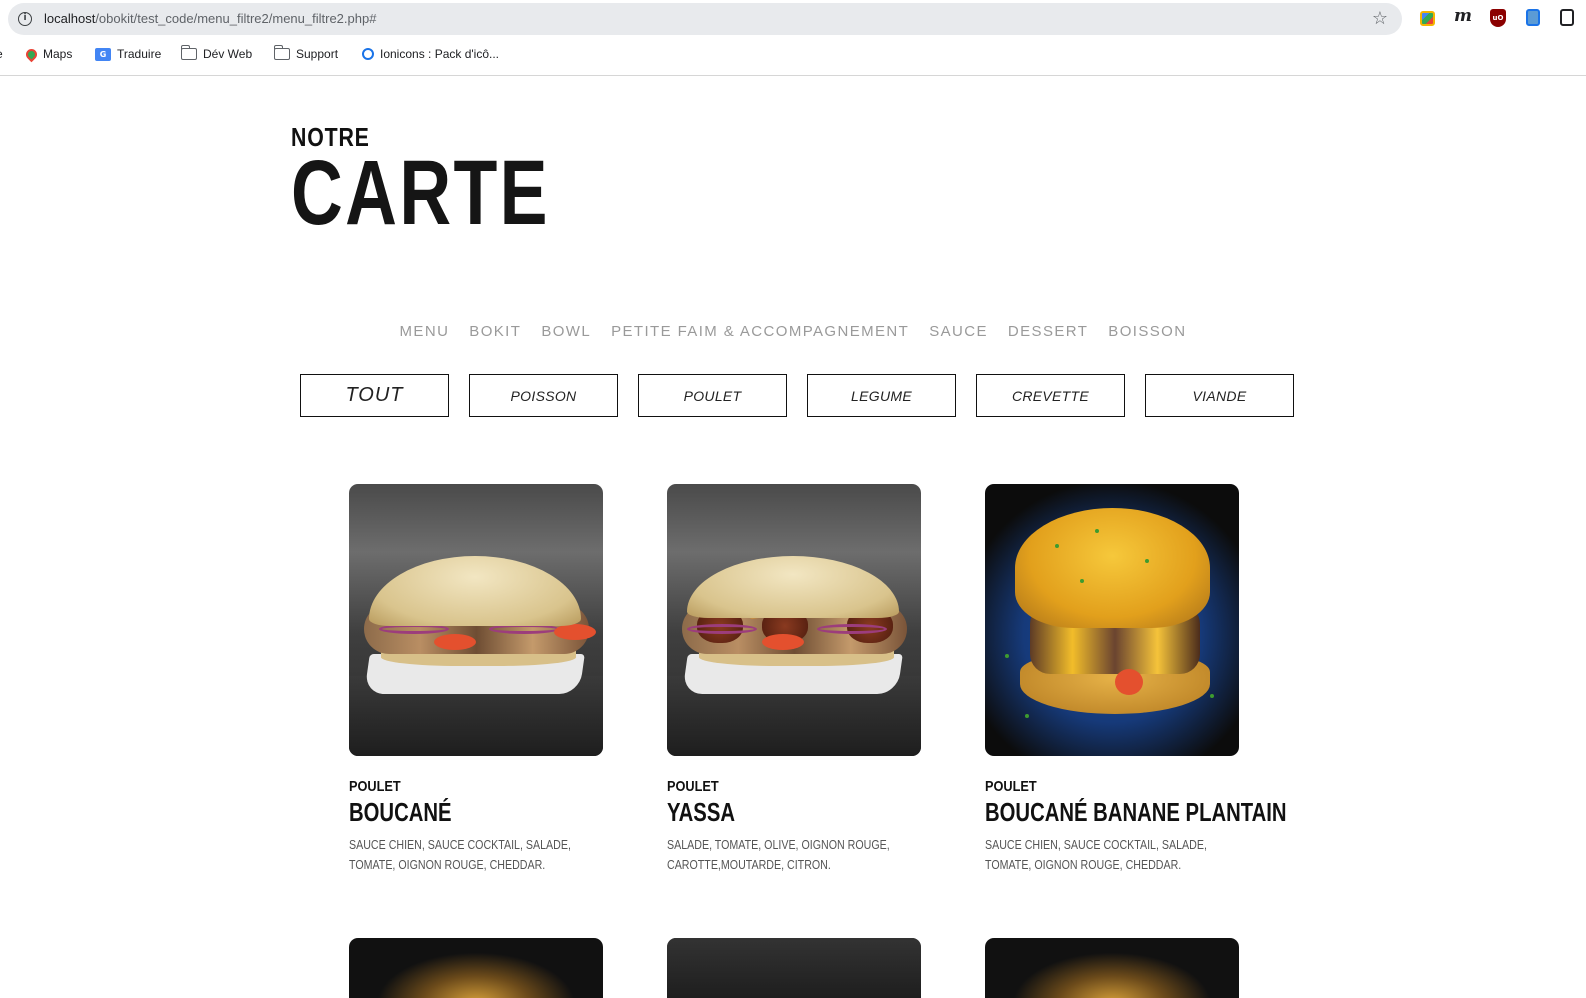 Image resolution: width=1586 pixels, height=998 pixels. I want to click on category-dessert: DESSERT, so click(1048, 331).